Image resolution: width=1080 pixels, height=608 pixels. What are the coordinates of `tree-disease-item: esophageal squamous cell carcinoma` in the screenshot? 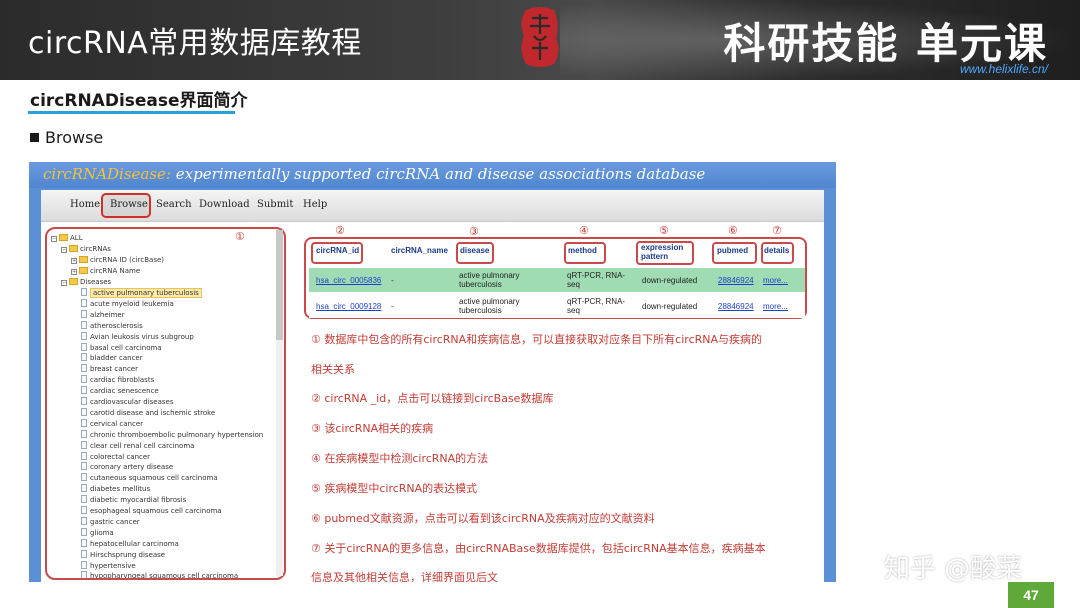 It's located at (151, 511).